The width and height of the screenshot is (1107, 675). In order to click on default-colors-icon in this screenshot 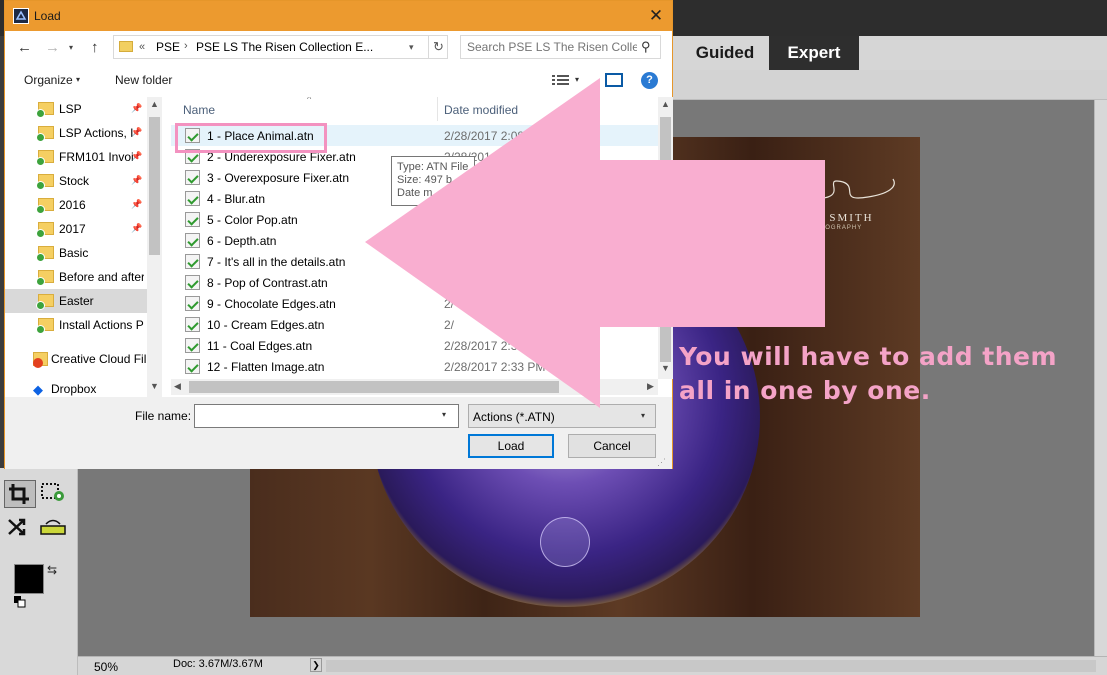, I will do `click(20, 602)`.